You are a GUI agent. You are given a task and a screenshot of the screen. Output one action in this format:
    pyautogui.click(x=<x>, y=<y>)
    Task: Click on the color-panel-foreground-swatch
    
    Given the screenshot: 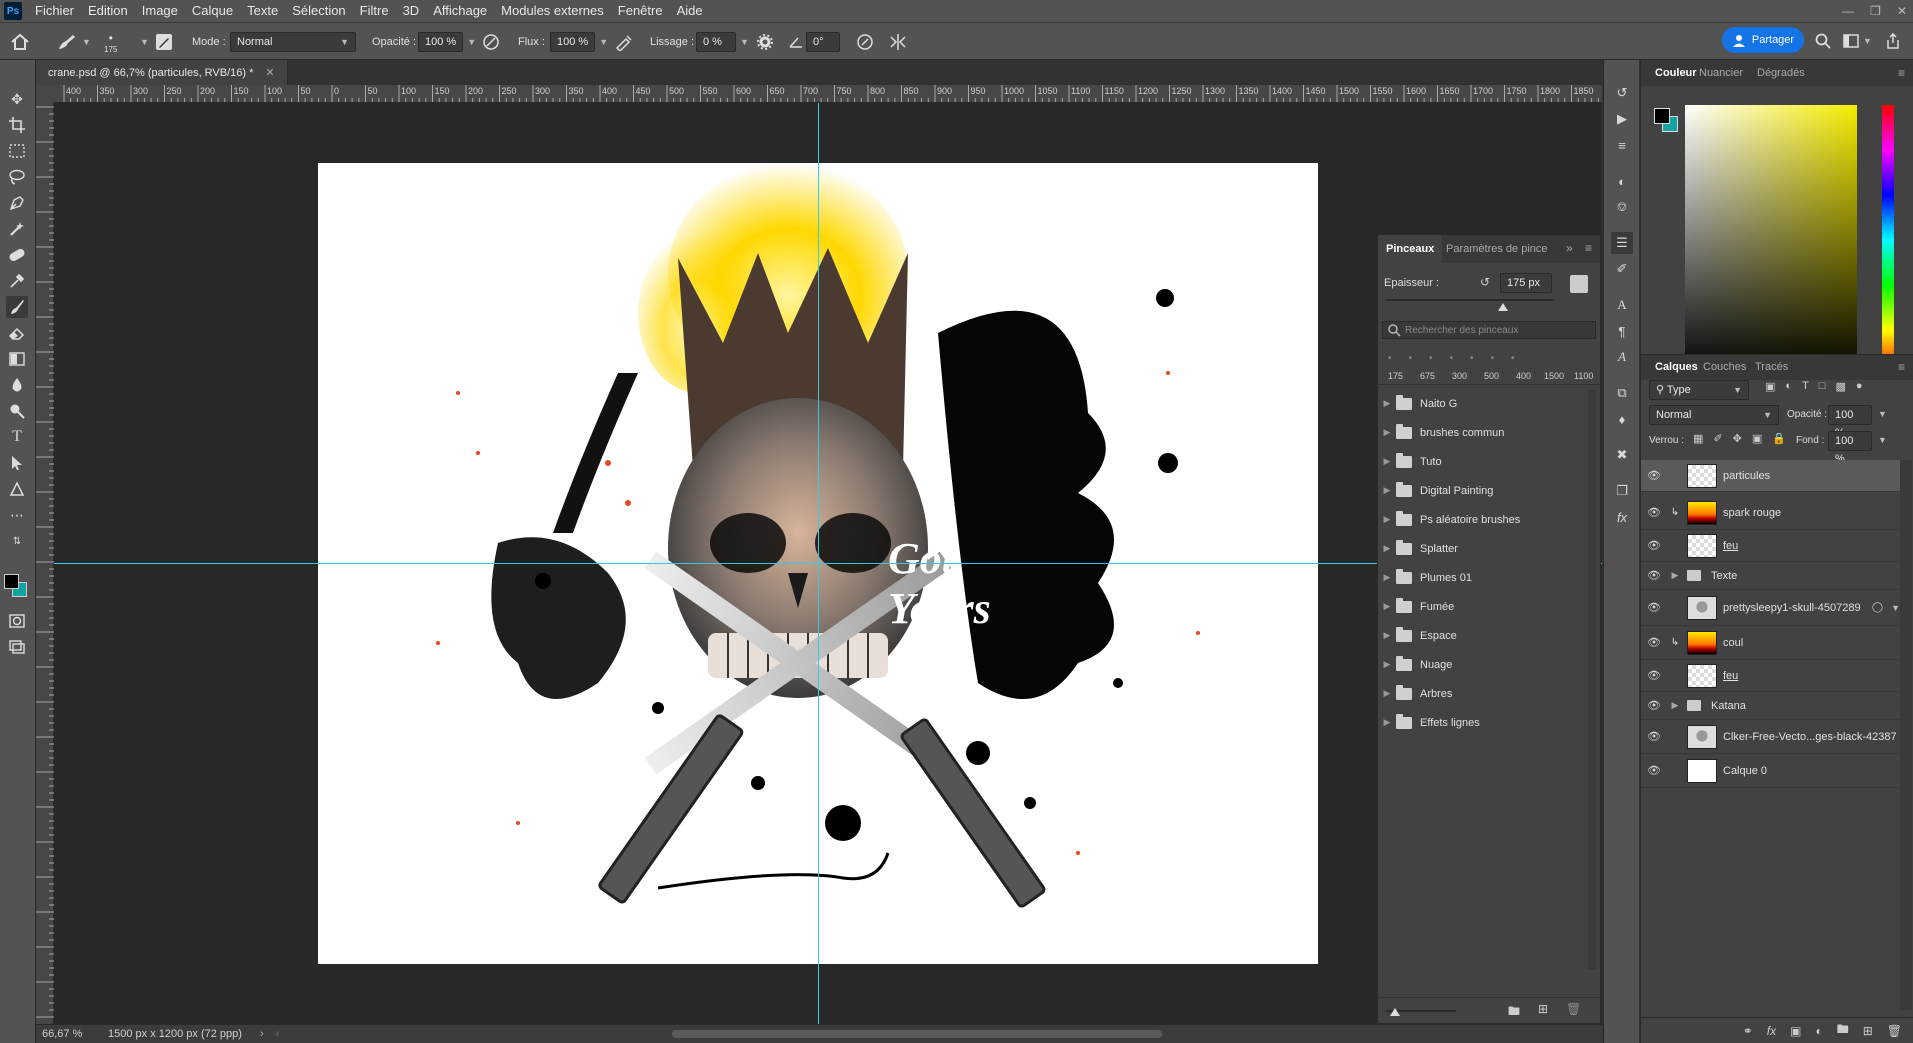 What is the action you would take?
    pyautogui.click(x=1662, y=116)
    